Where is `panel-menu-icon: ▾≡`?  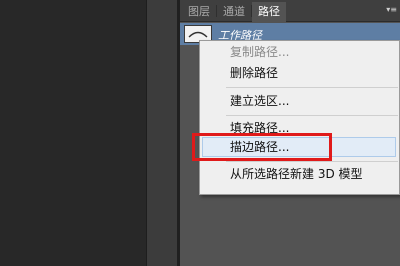
panel-menu-icon: ▾≡ is located at coordinates (391, 10).